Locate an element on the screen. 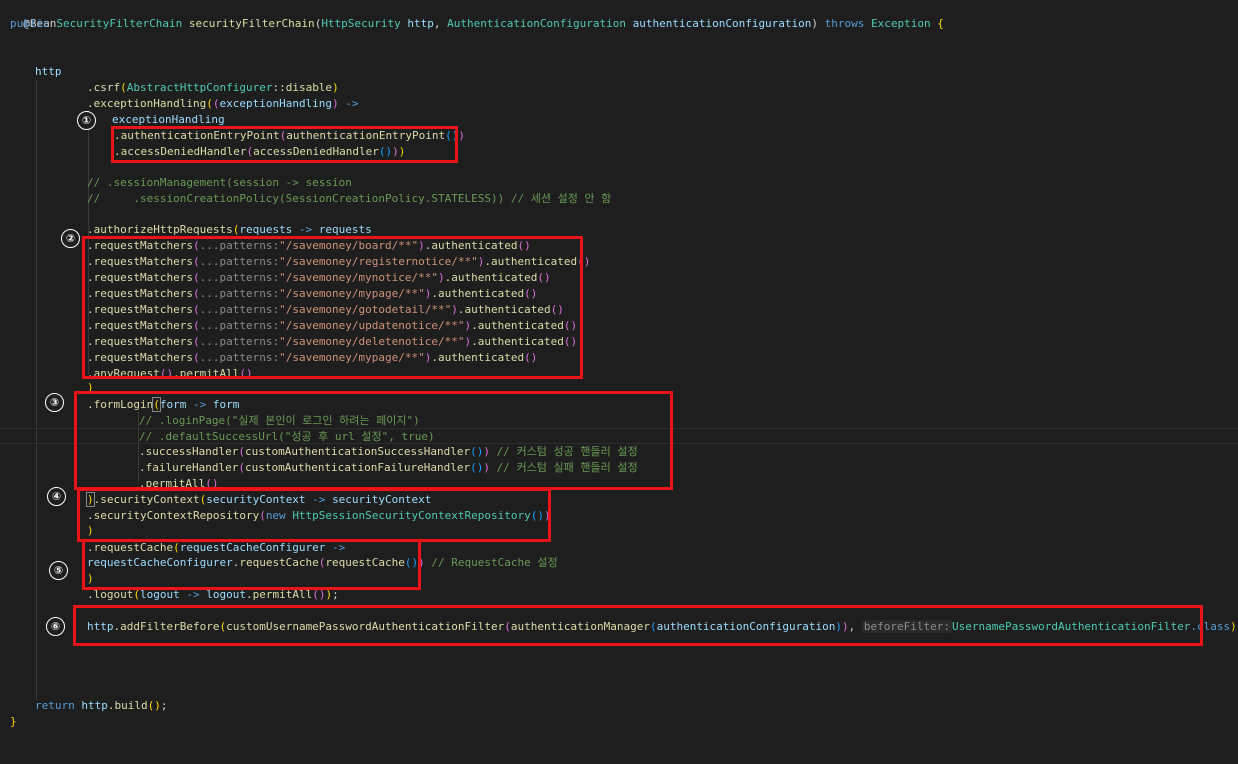 Image resolution: width=1238 pixels, height=764 pixels. marker-5: ⑤ is located at coordinates (58, 570).